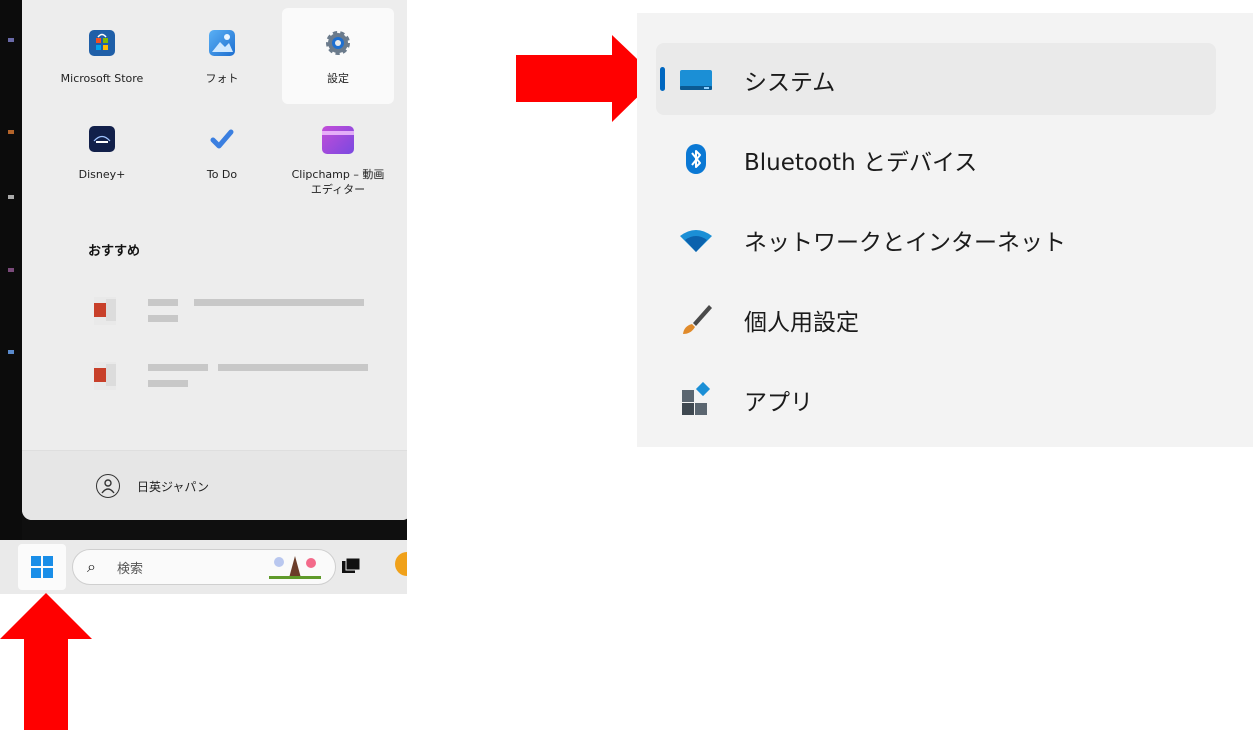 The image size is (1253, 730). What do you see at coordinates (696, 241) in the screenshot?
I see `wifi-icon` at bounding box center [696, 241].